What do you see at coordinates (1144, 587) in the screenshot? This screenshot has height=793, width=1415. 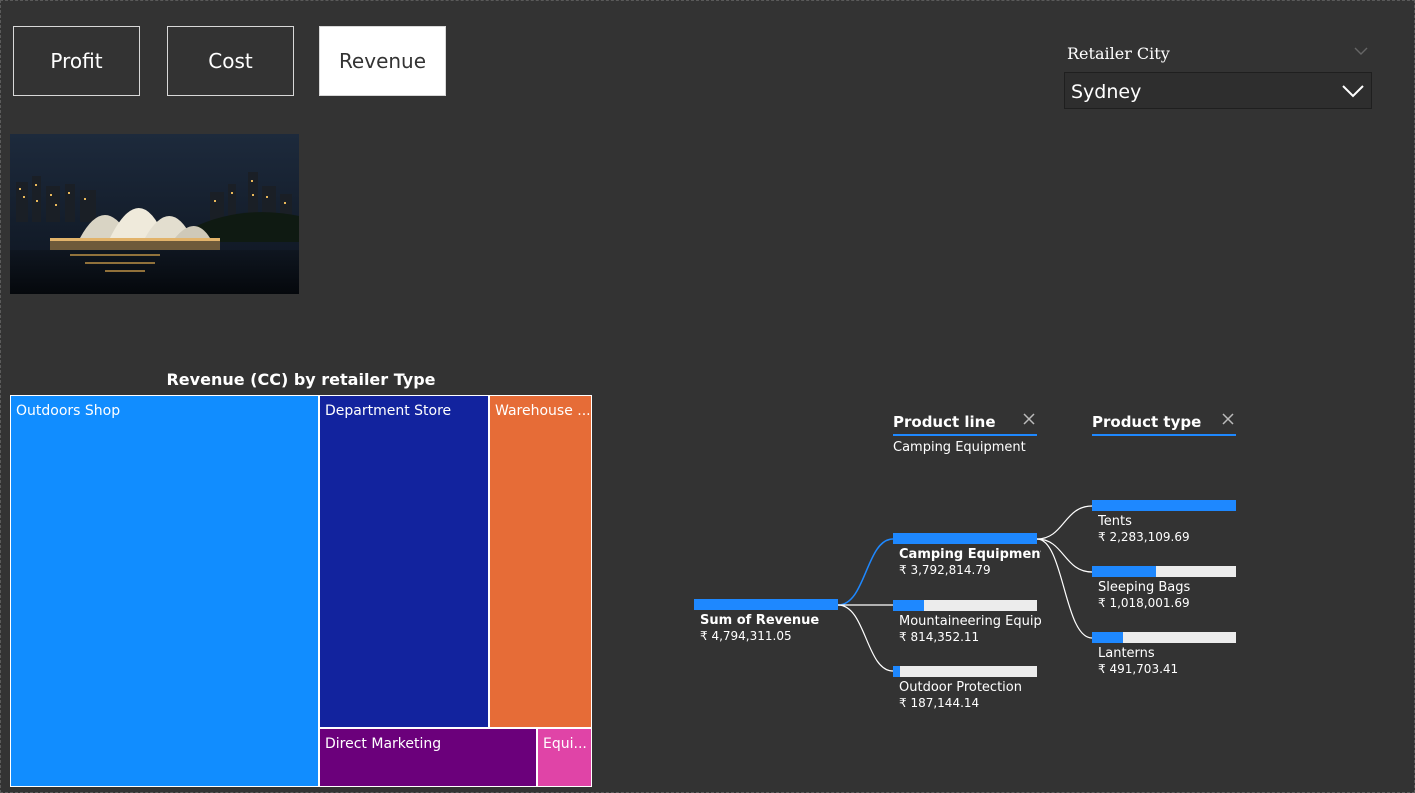 I see `node-label: Sleeping Bags` at bounding box center [1144, 587].